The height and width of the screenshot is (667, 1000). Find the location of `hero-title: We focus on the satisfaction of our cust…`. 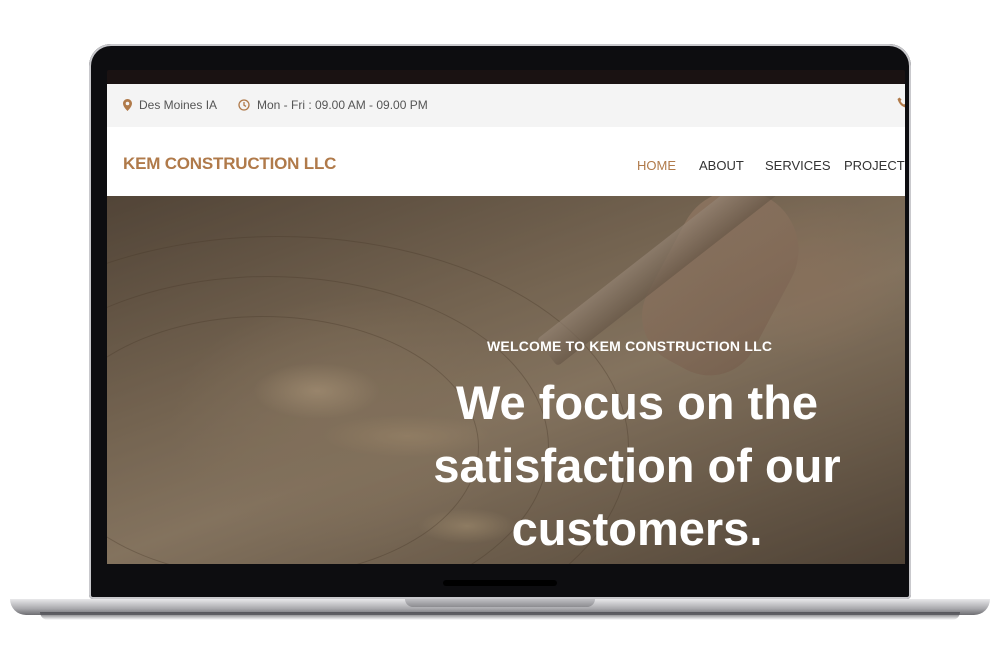

hero-title: We focus on the satisfaction of our cust… is located at coordinates (637, 465).